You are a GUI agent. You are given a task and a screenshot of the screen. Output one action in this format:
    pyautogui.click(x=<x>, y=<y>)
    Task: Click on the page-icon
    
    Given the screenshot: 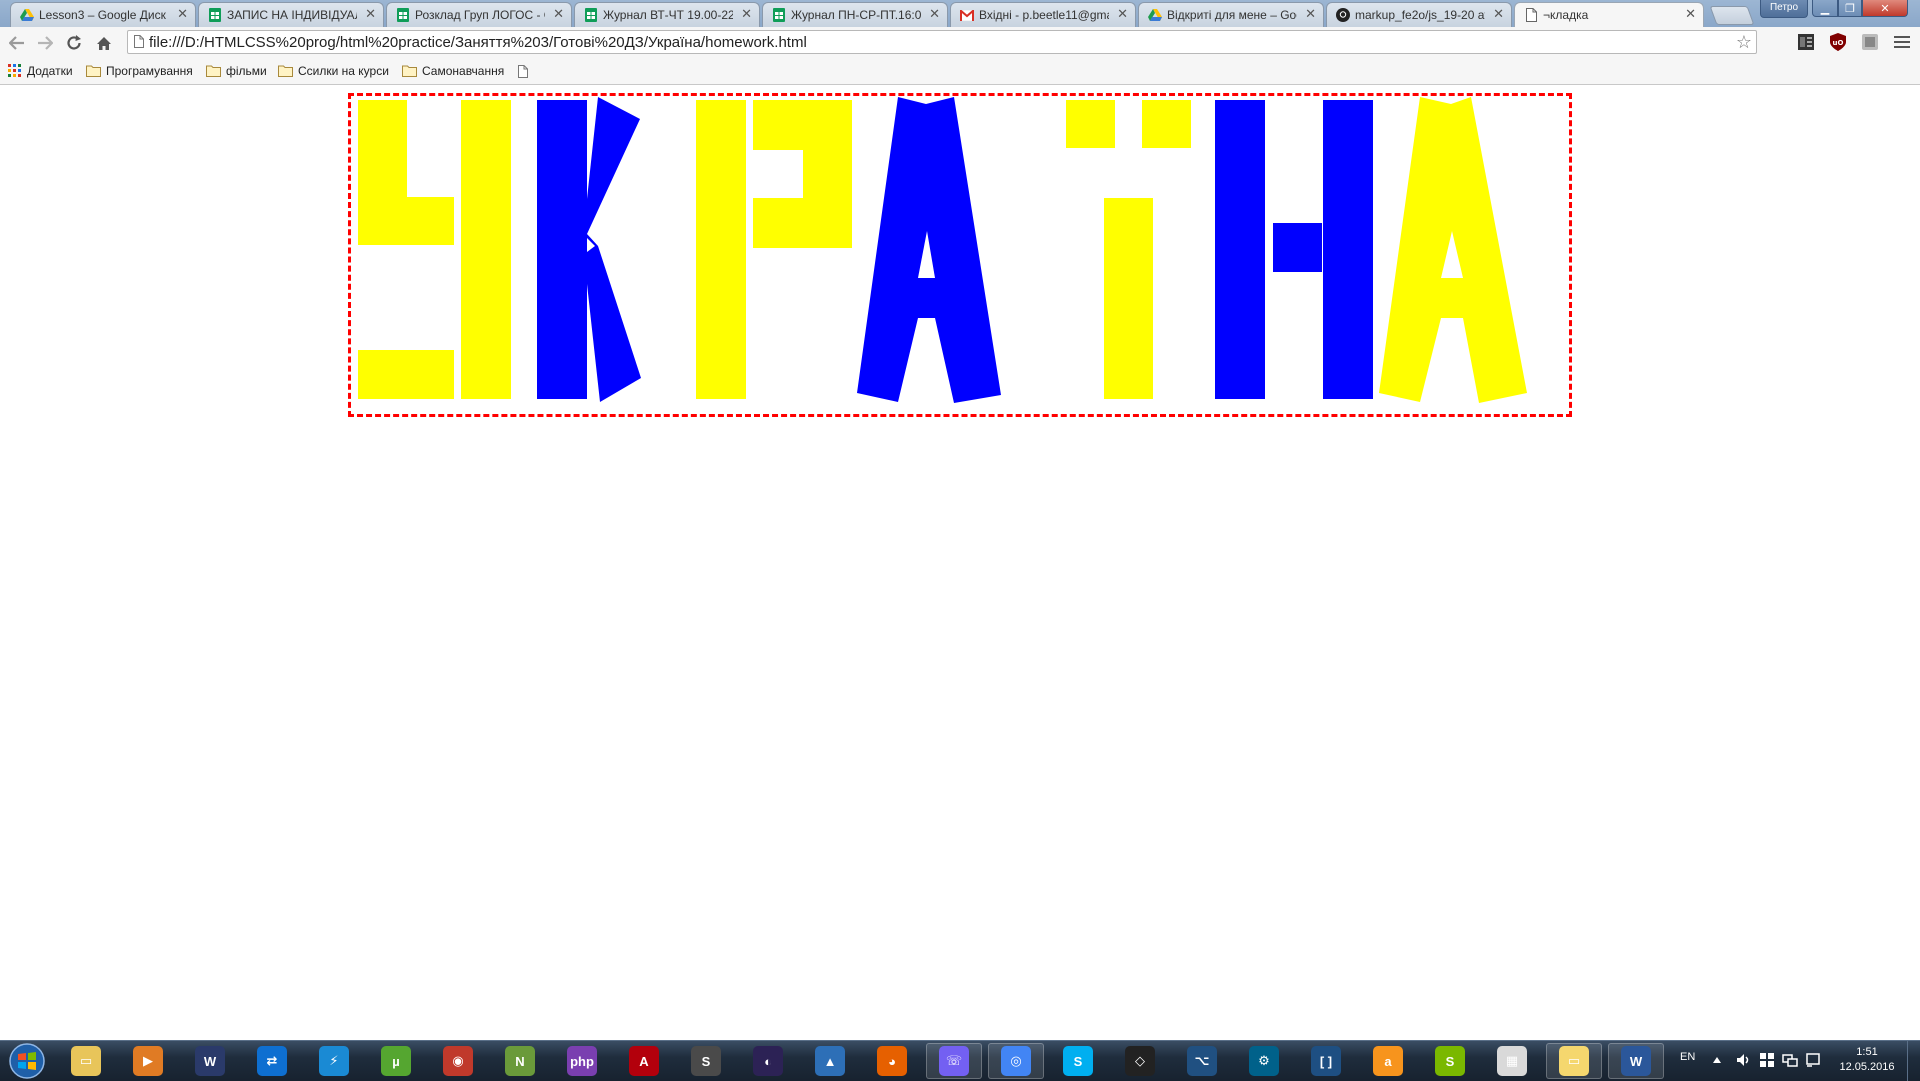 What is the action you would take?
    pyautogui.click(x=523, y=71)
    